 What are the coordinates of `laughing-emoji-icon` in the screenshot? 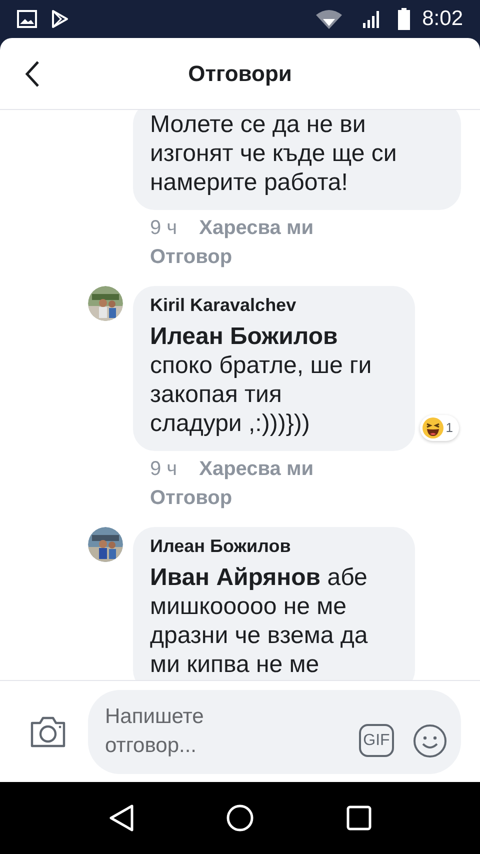 It's located at (433, 428).